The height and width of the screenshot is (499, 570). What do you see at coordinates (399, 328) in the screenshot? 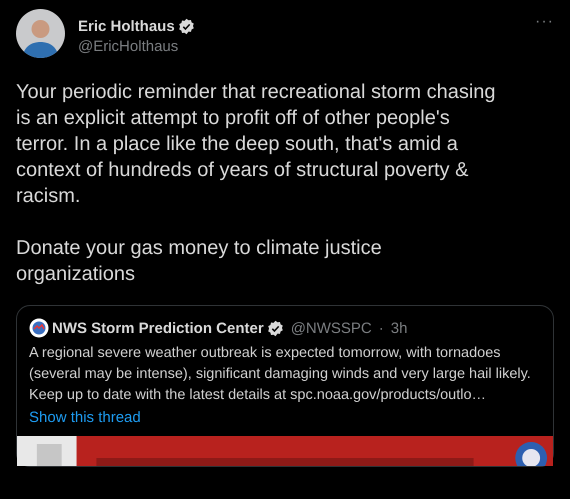
I see `timestamp: 3h` at bounding box center [399, 328].